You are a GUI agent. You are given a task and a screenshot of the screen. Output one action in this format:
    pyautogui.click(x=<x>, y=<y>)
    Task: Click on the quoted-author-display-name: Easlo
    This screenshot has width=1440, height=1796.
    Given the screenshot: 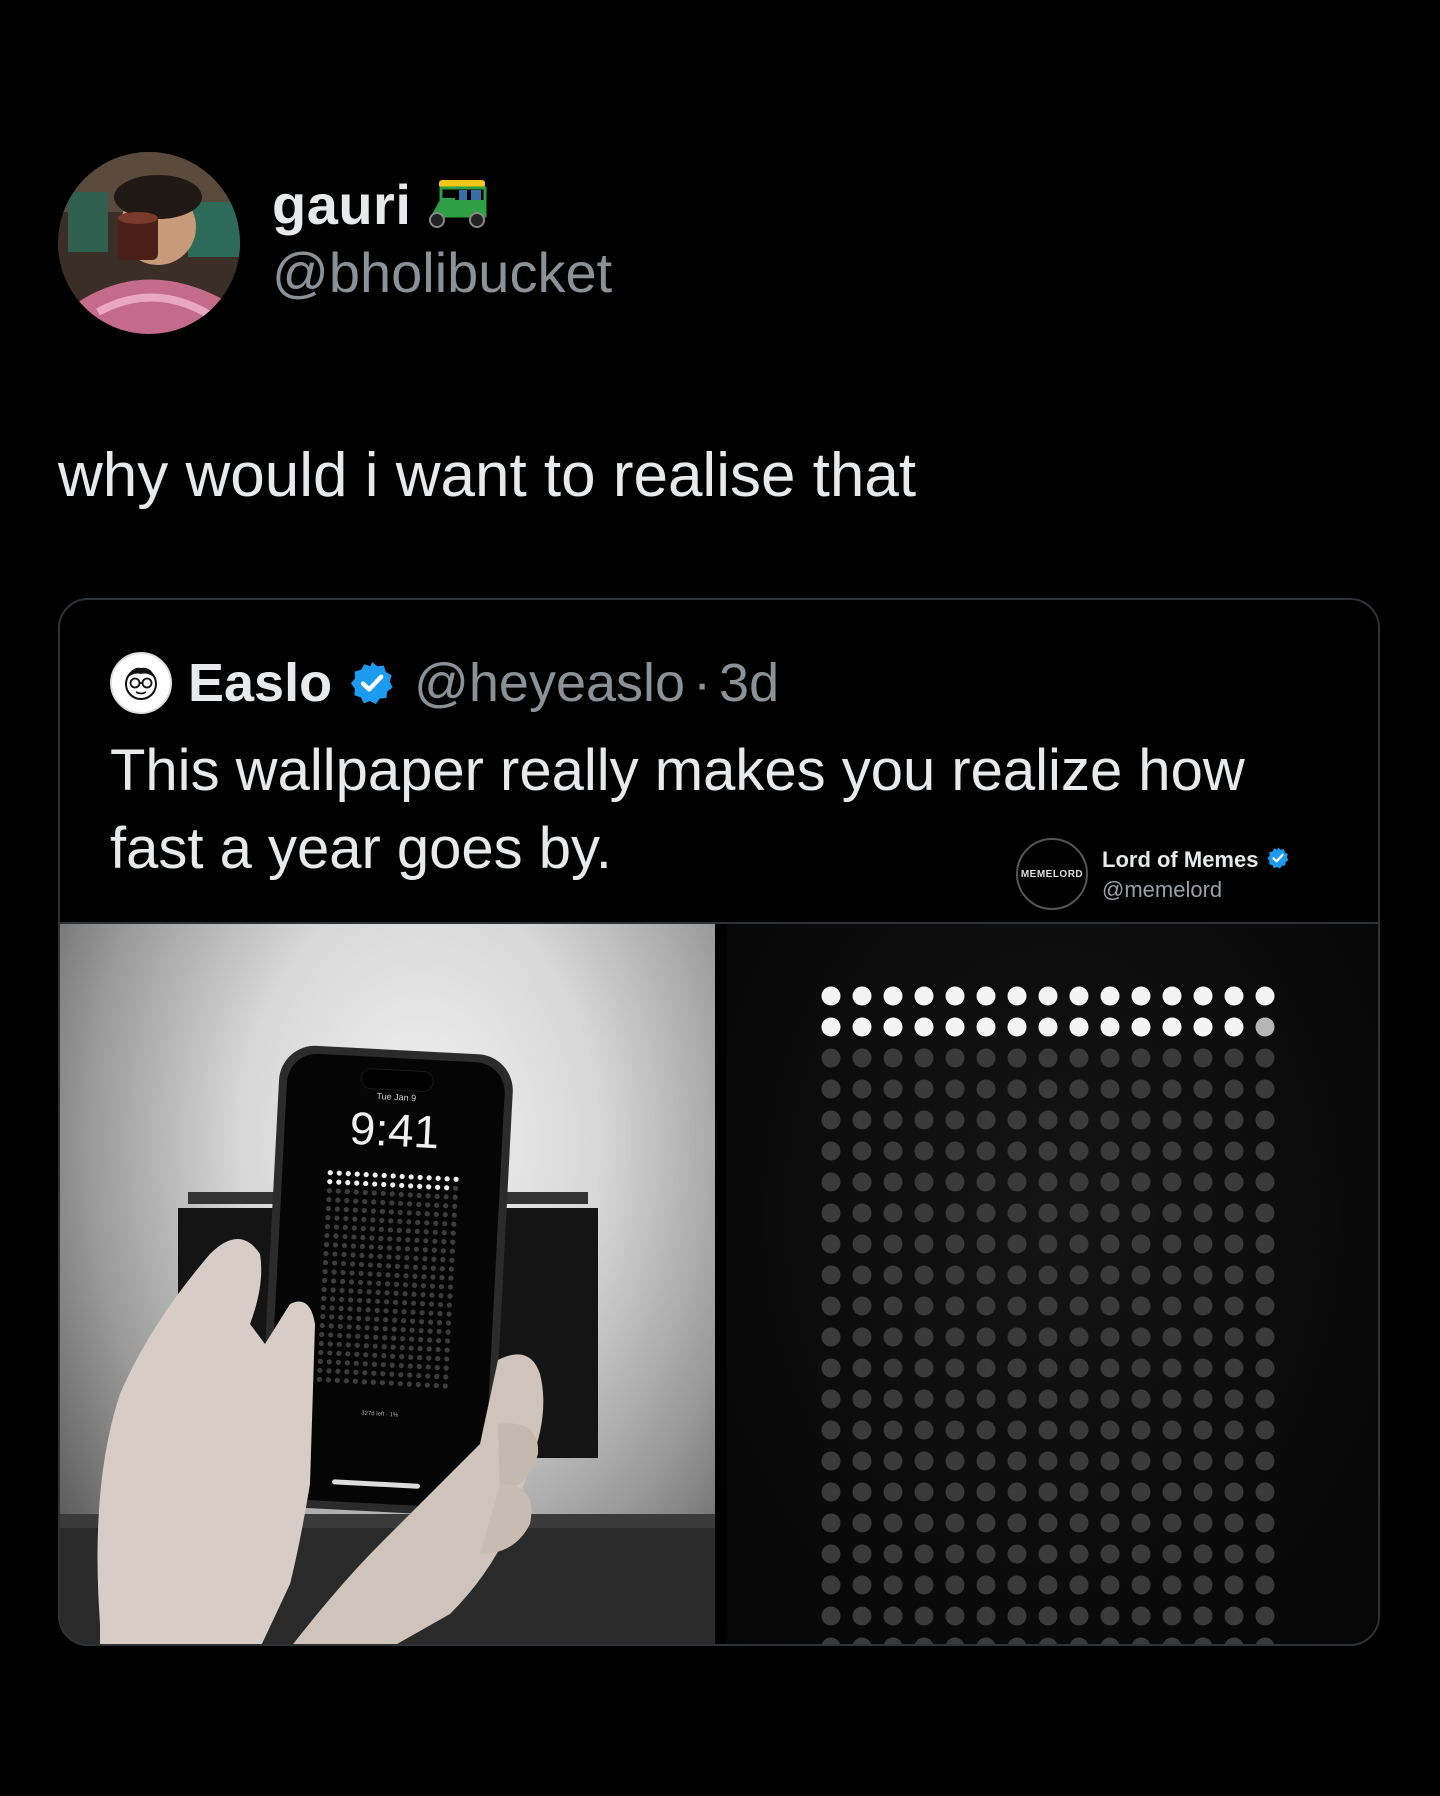 What is the action you would take?
    pyautogui.click(x=260, y=683)
    